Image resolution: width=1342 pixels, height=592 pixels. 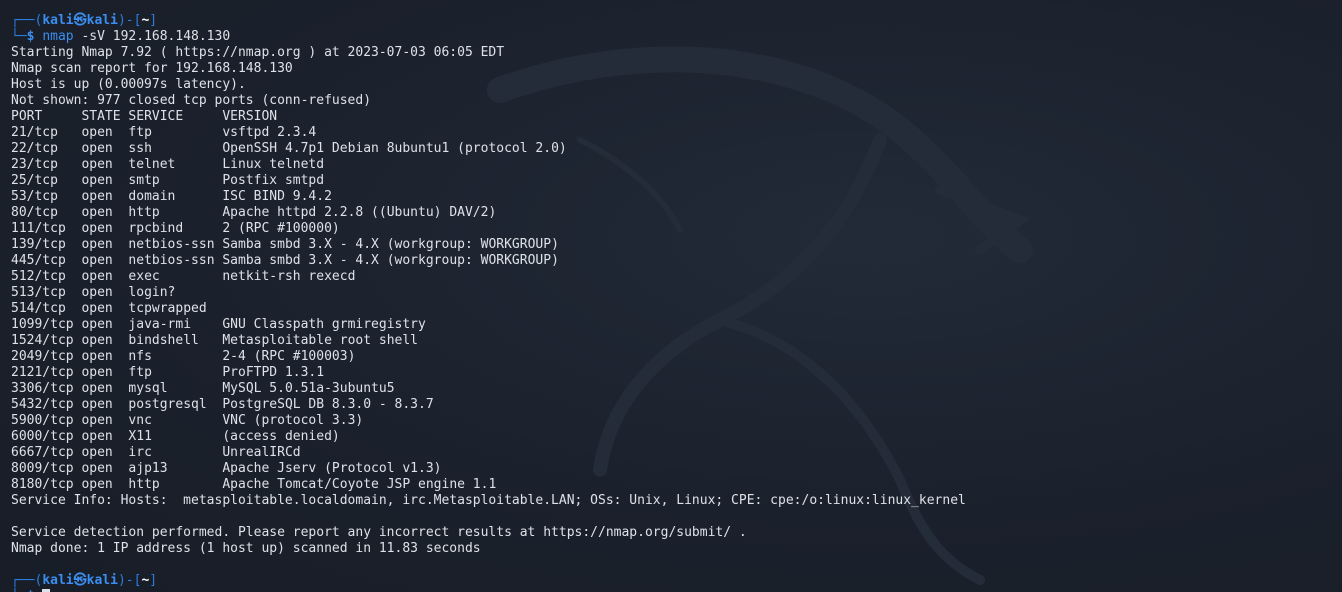 I want to click on port-cell: 80/tcp, so click(x=46, y=212).